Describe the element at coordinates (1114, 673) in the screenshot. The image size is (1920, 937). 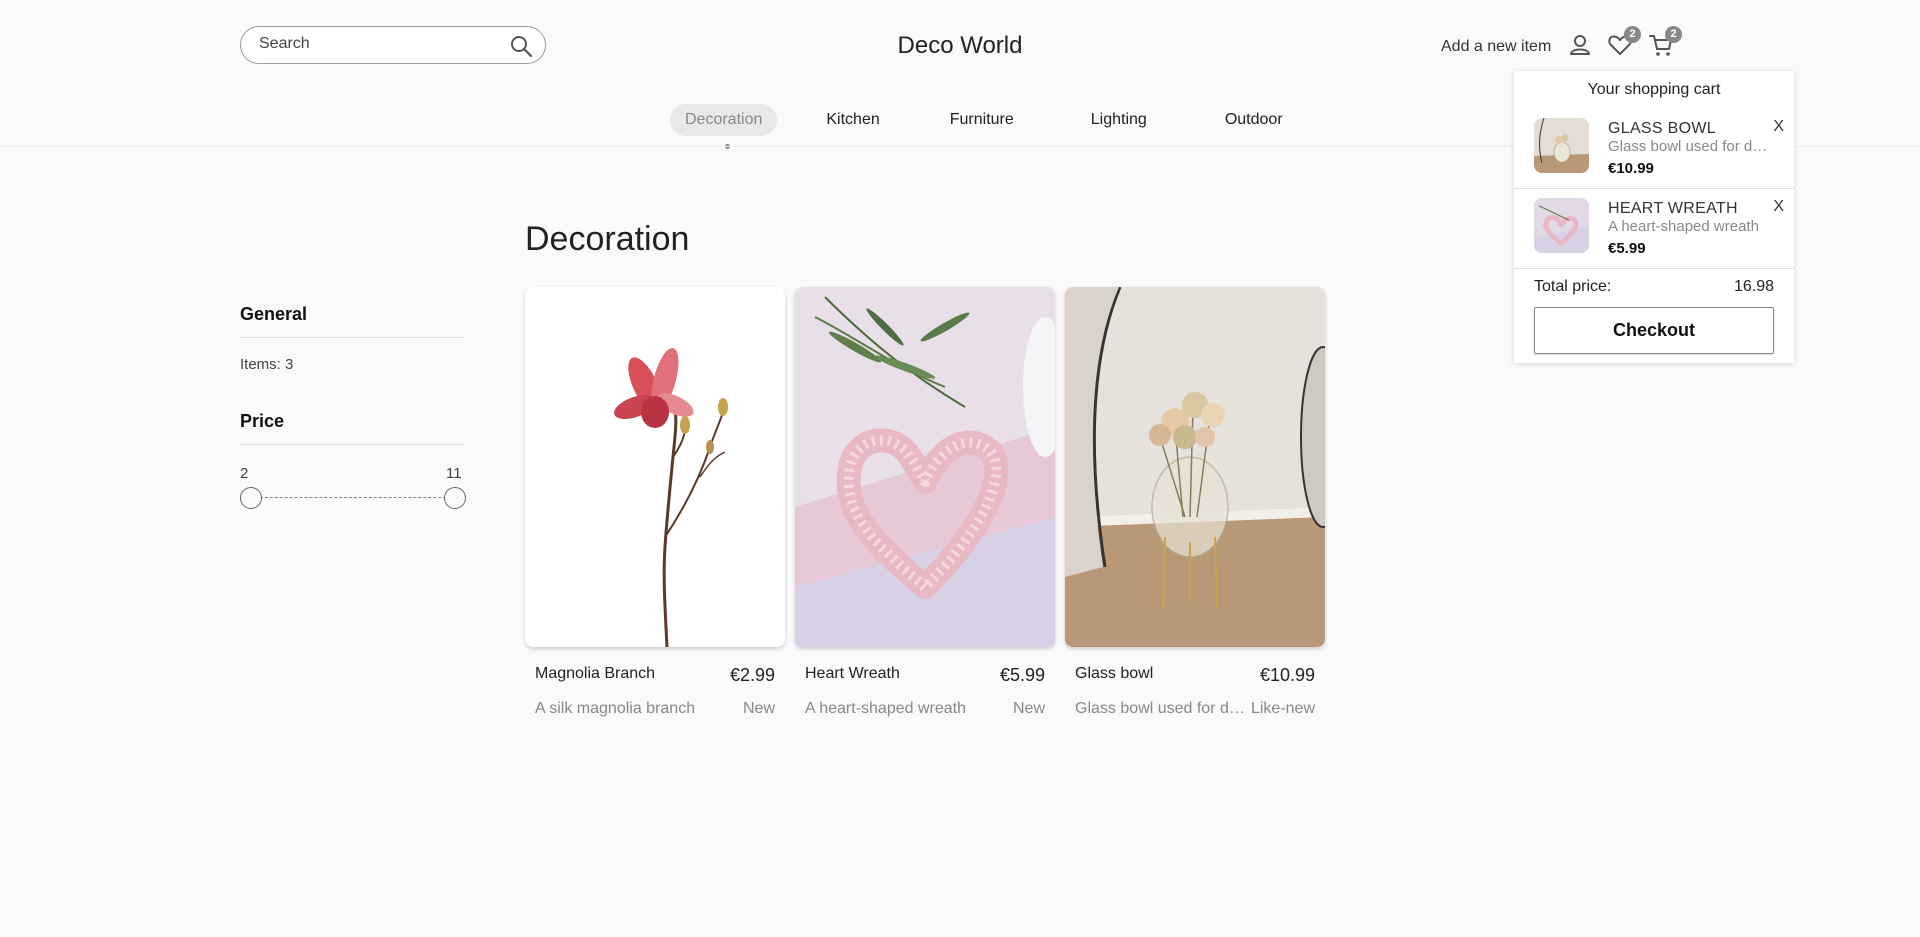
I see `product-name: Glass bowl` at that location.